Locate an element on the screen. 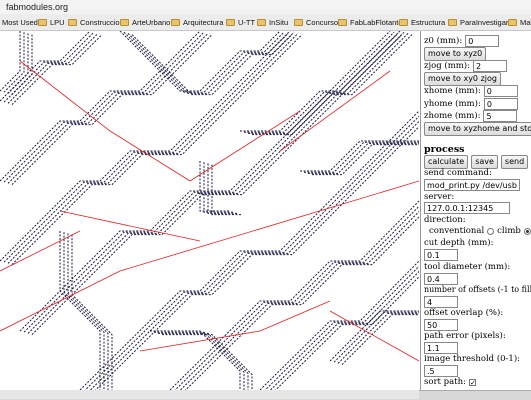  server-label: server: is located at coordinates (439, 197).